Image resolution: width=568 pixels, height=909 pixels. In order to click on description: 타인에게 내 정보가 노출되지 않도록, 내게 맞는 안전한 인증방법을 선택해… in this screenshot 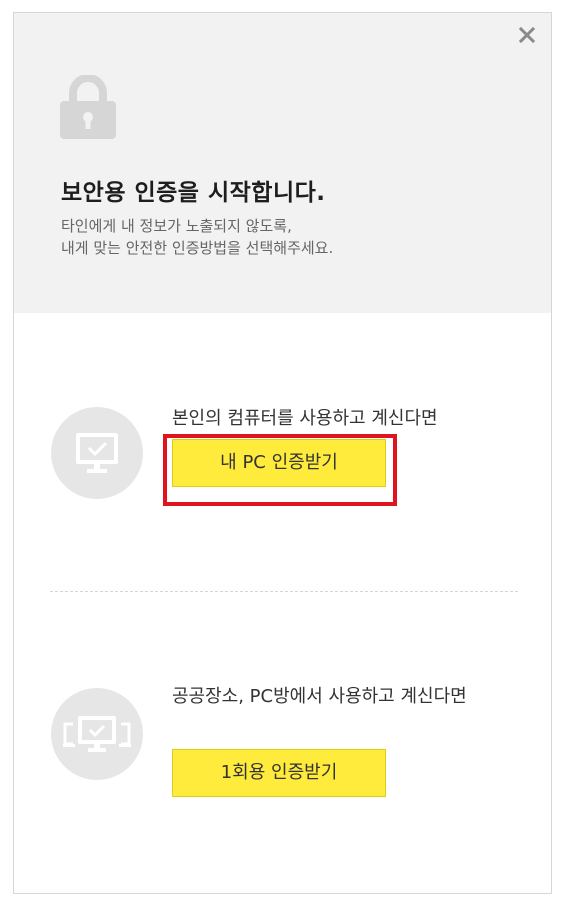, I will do `click(197, 237)`.